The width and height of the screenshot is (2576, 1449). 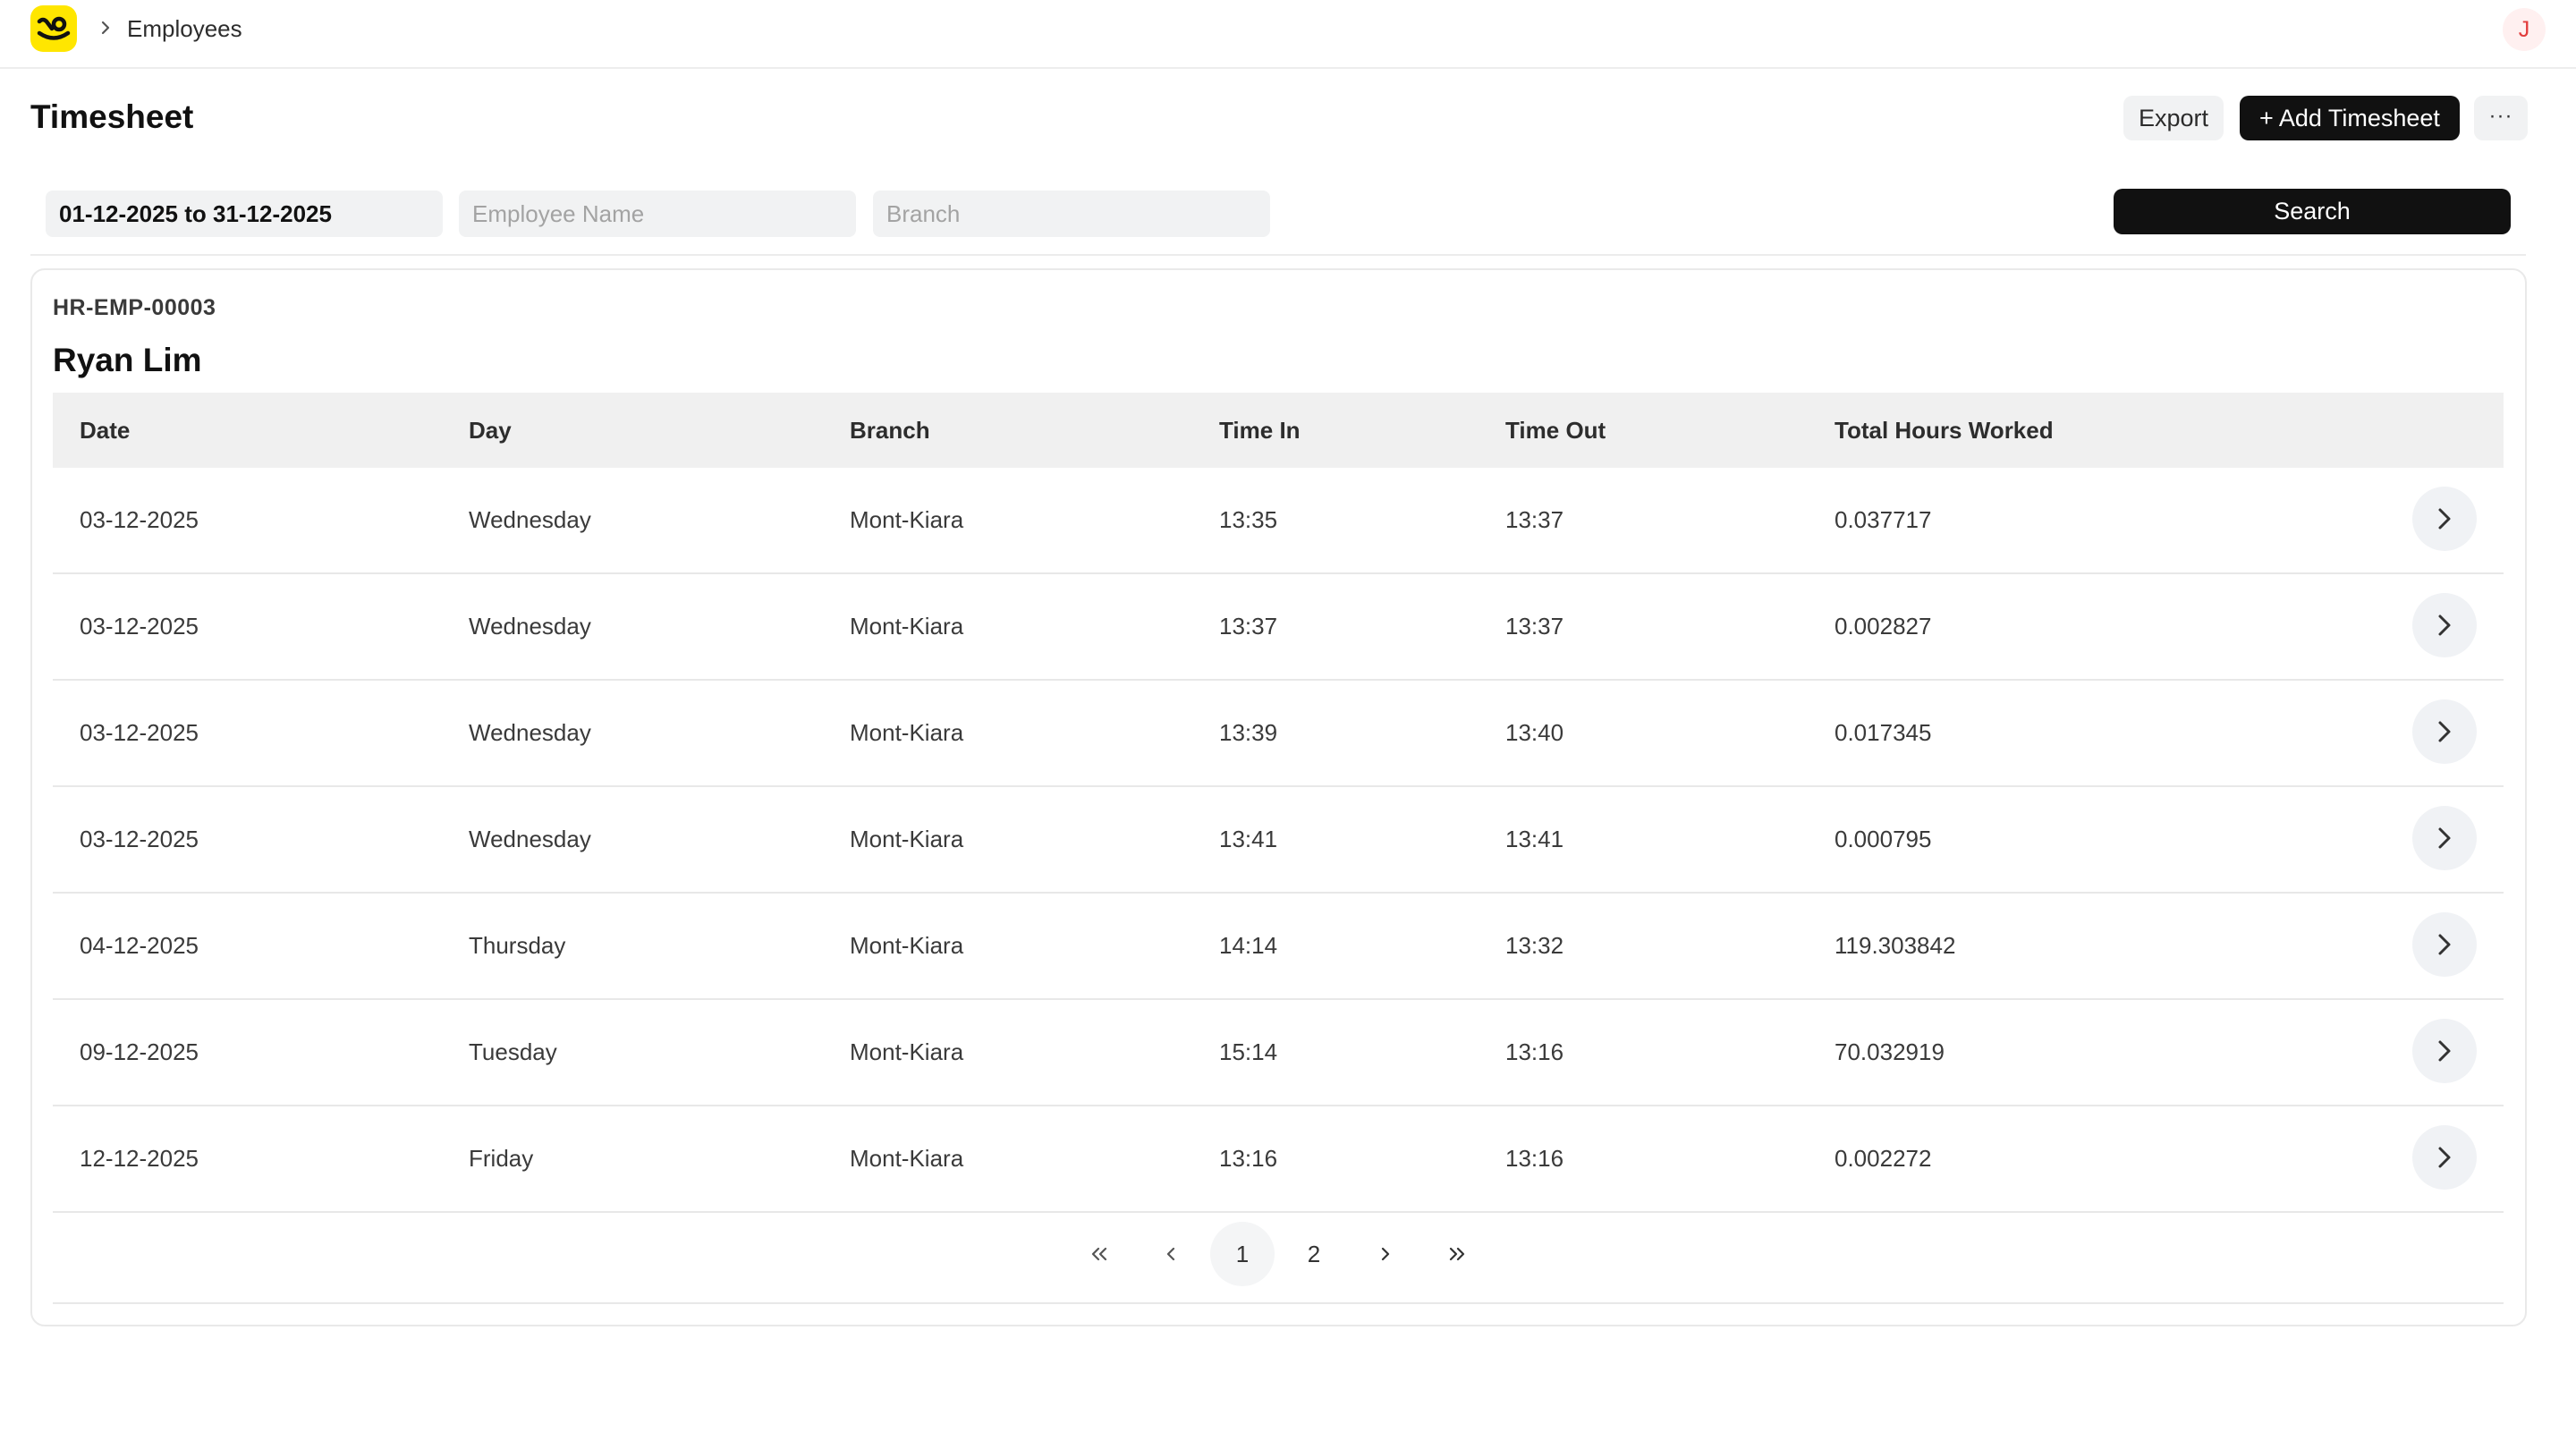 What do you see at coordinates (2501, 118) in the screenshot?
I see `more-options-button: ···` at bounding box center [2501, 118].